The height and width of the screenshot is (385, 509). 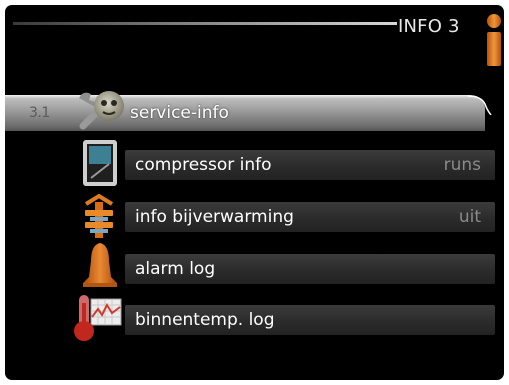 What do you see at coordinates (480, 105) in the screenshot?
I see `selection-corner-curl` at bounding box center [480, 105].